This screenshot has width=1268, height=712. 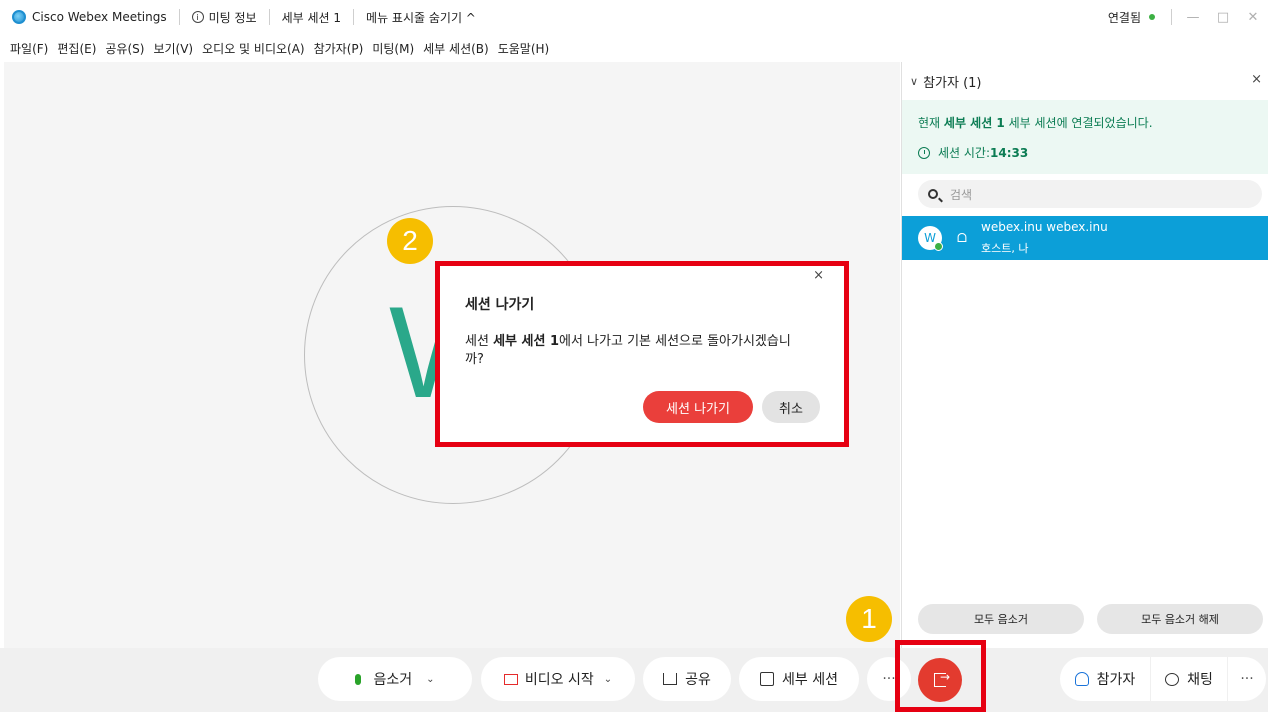 I want to click on maximize-button: □, so click(x=1223, y=17).